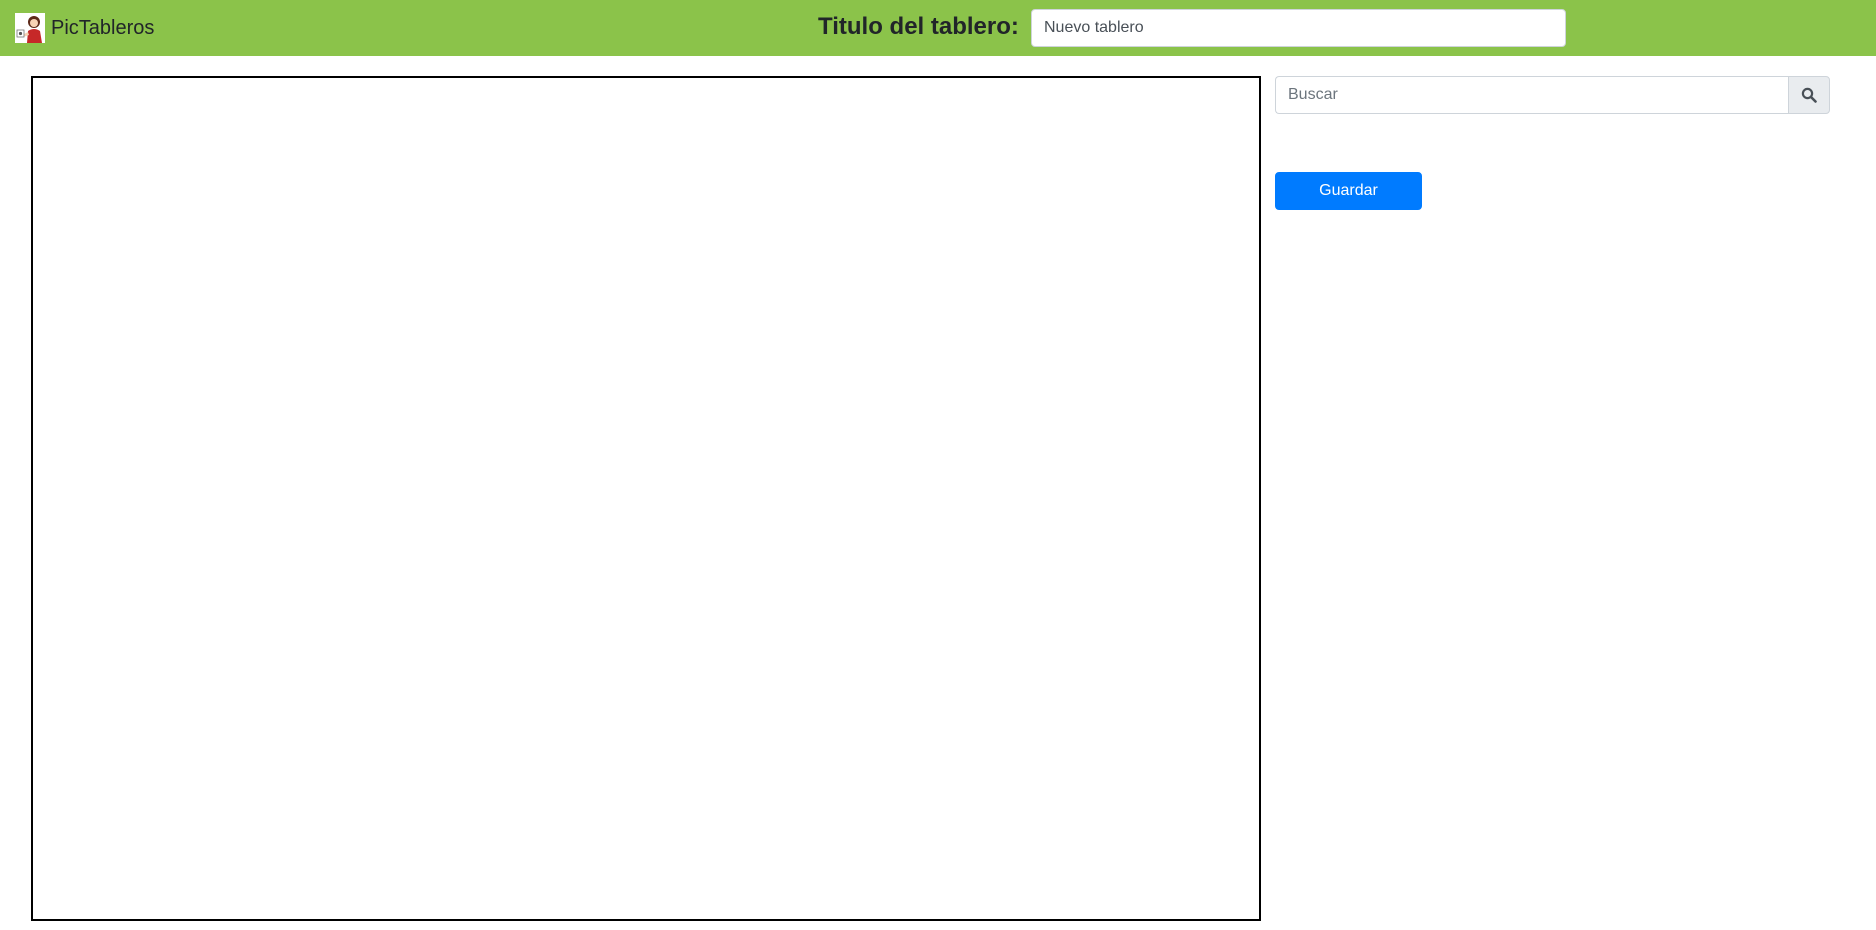 The width and height of the screenshot is (1876, 930). What do you see at coordinates (30, 28) in the screenshot?
I see `girl-with-pictogram-icon` at bounding box center [30, 28].